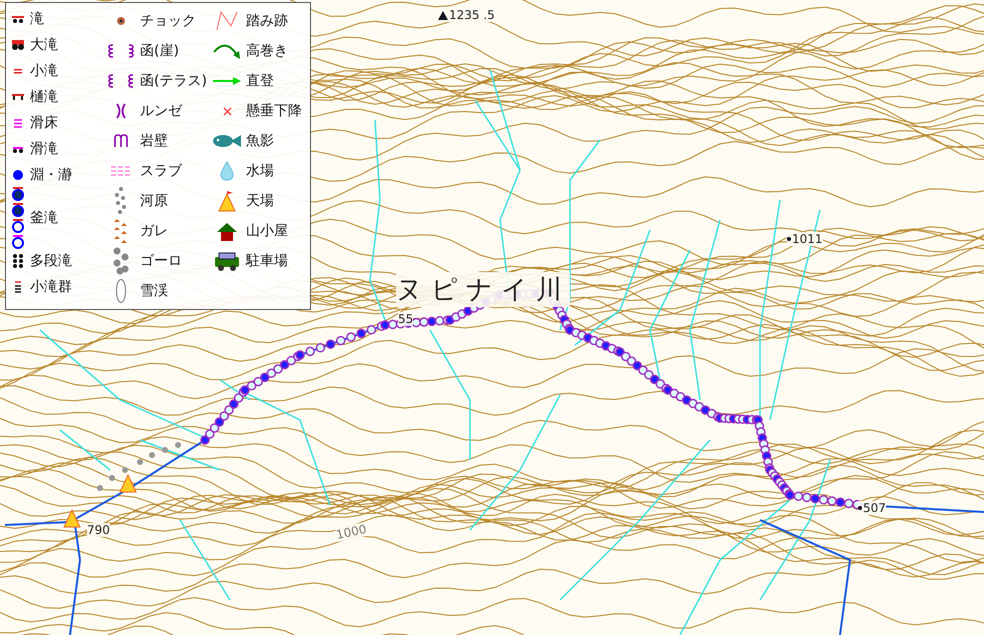  What do you see at coordinates (121, 201) in the screenshot?
I see `pebbles-icon` at bounding box center [121, 201].